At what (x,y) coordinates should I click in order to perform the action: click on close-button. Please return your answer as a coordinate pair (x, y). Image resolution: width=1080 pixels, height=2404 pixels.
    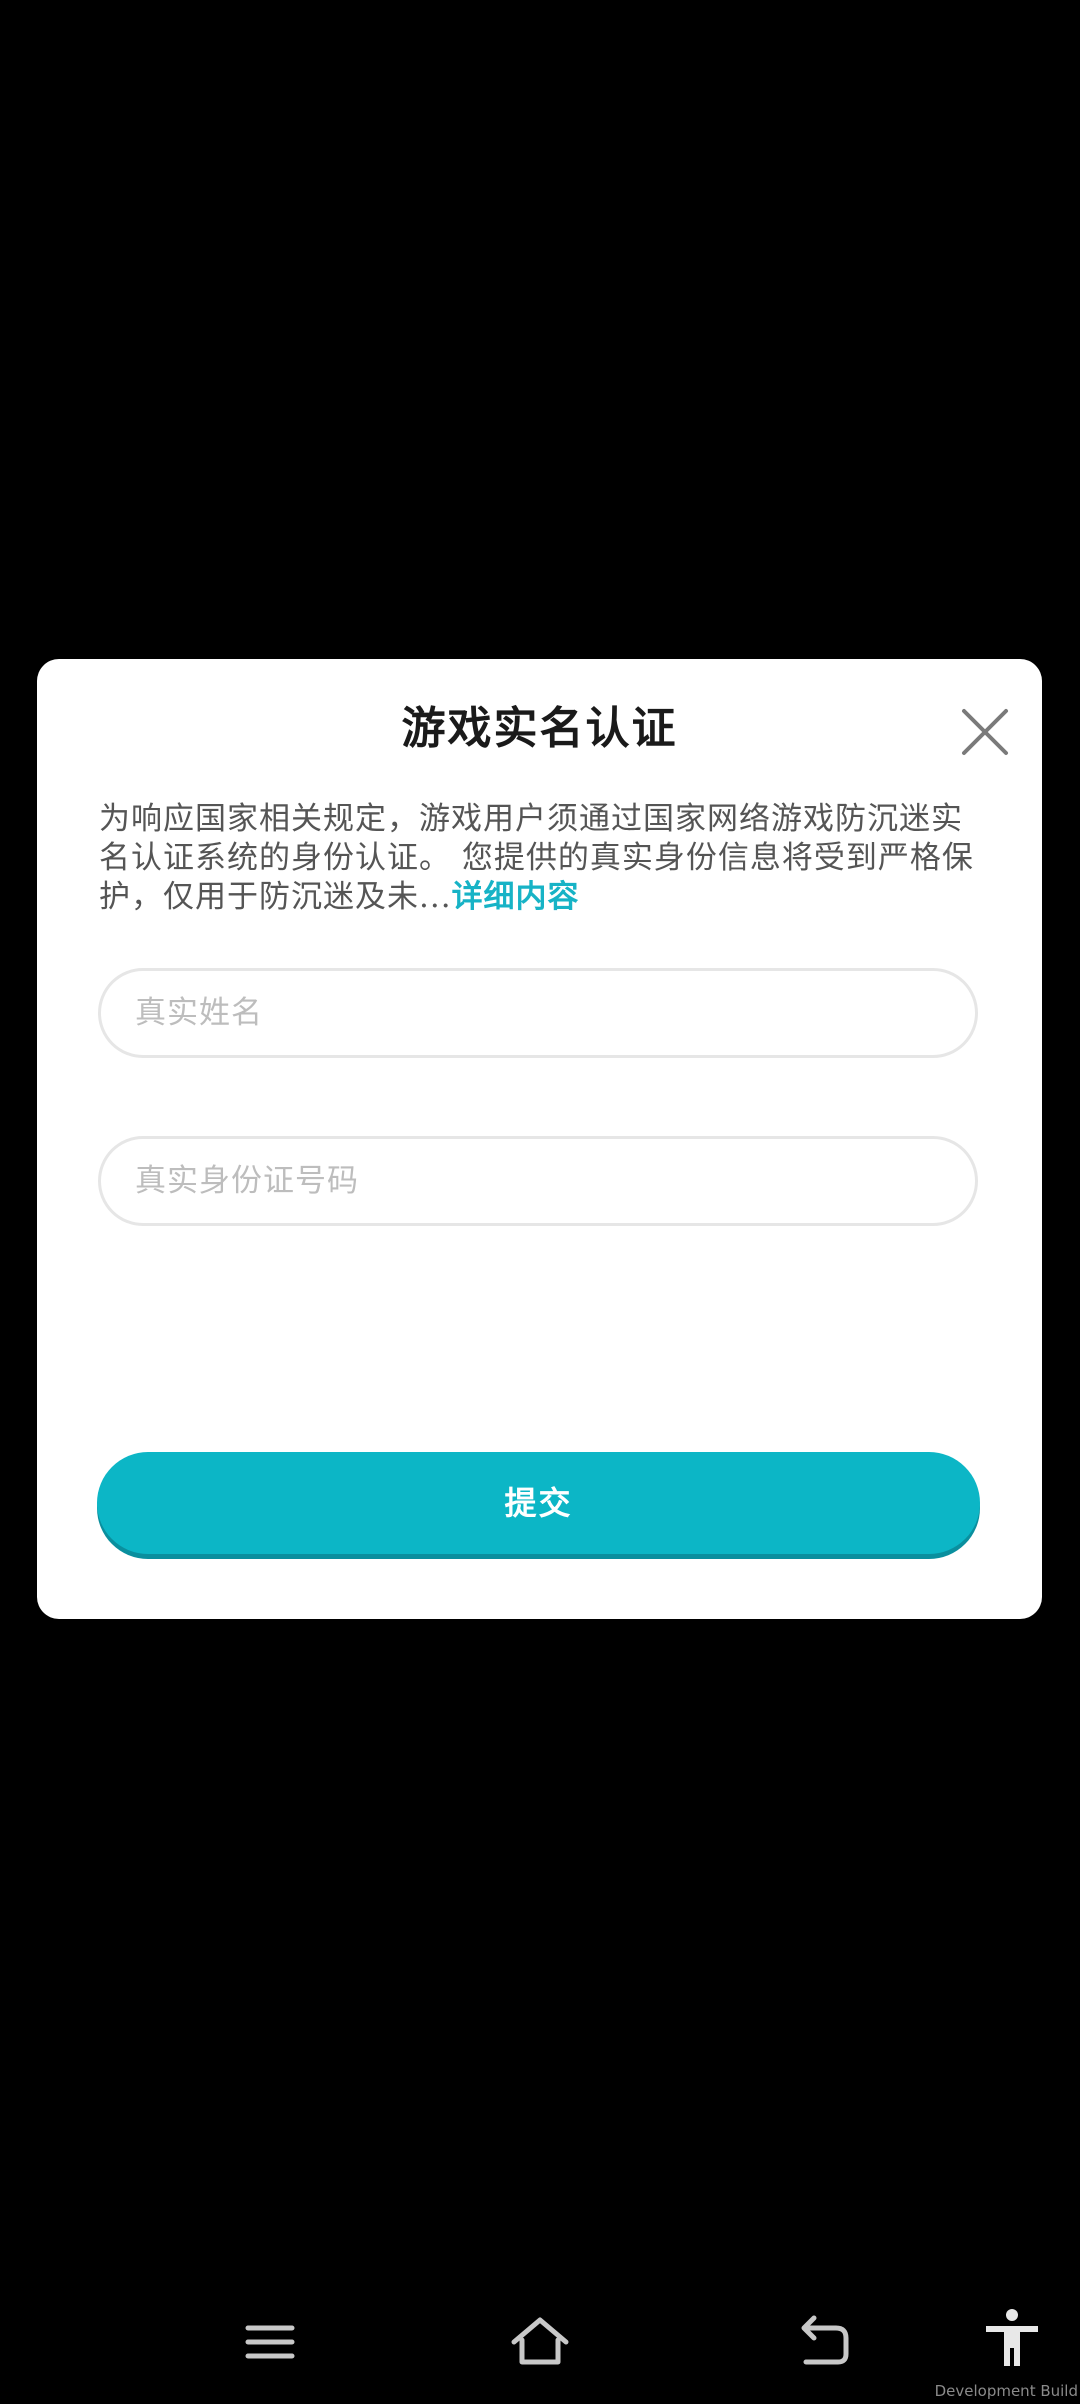
    Looking at the image, I should click on (985, 732).